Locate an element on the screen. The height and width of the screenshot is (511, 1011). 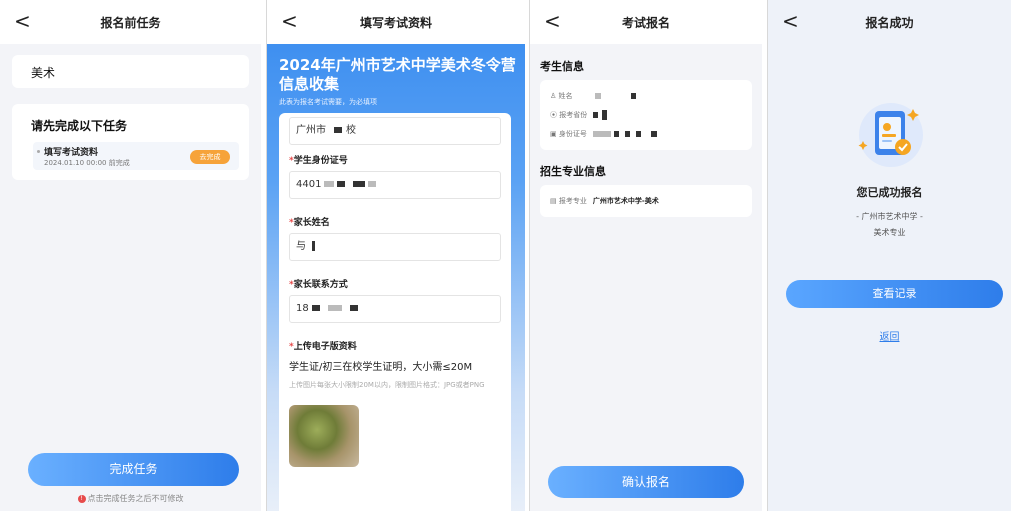
success-major: 美术专业 is located at coordinates (889, 232).